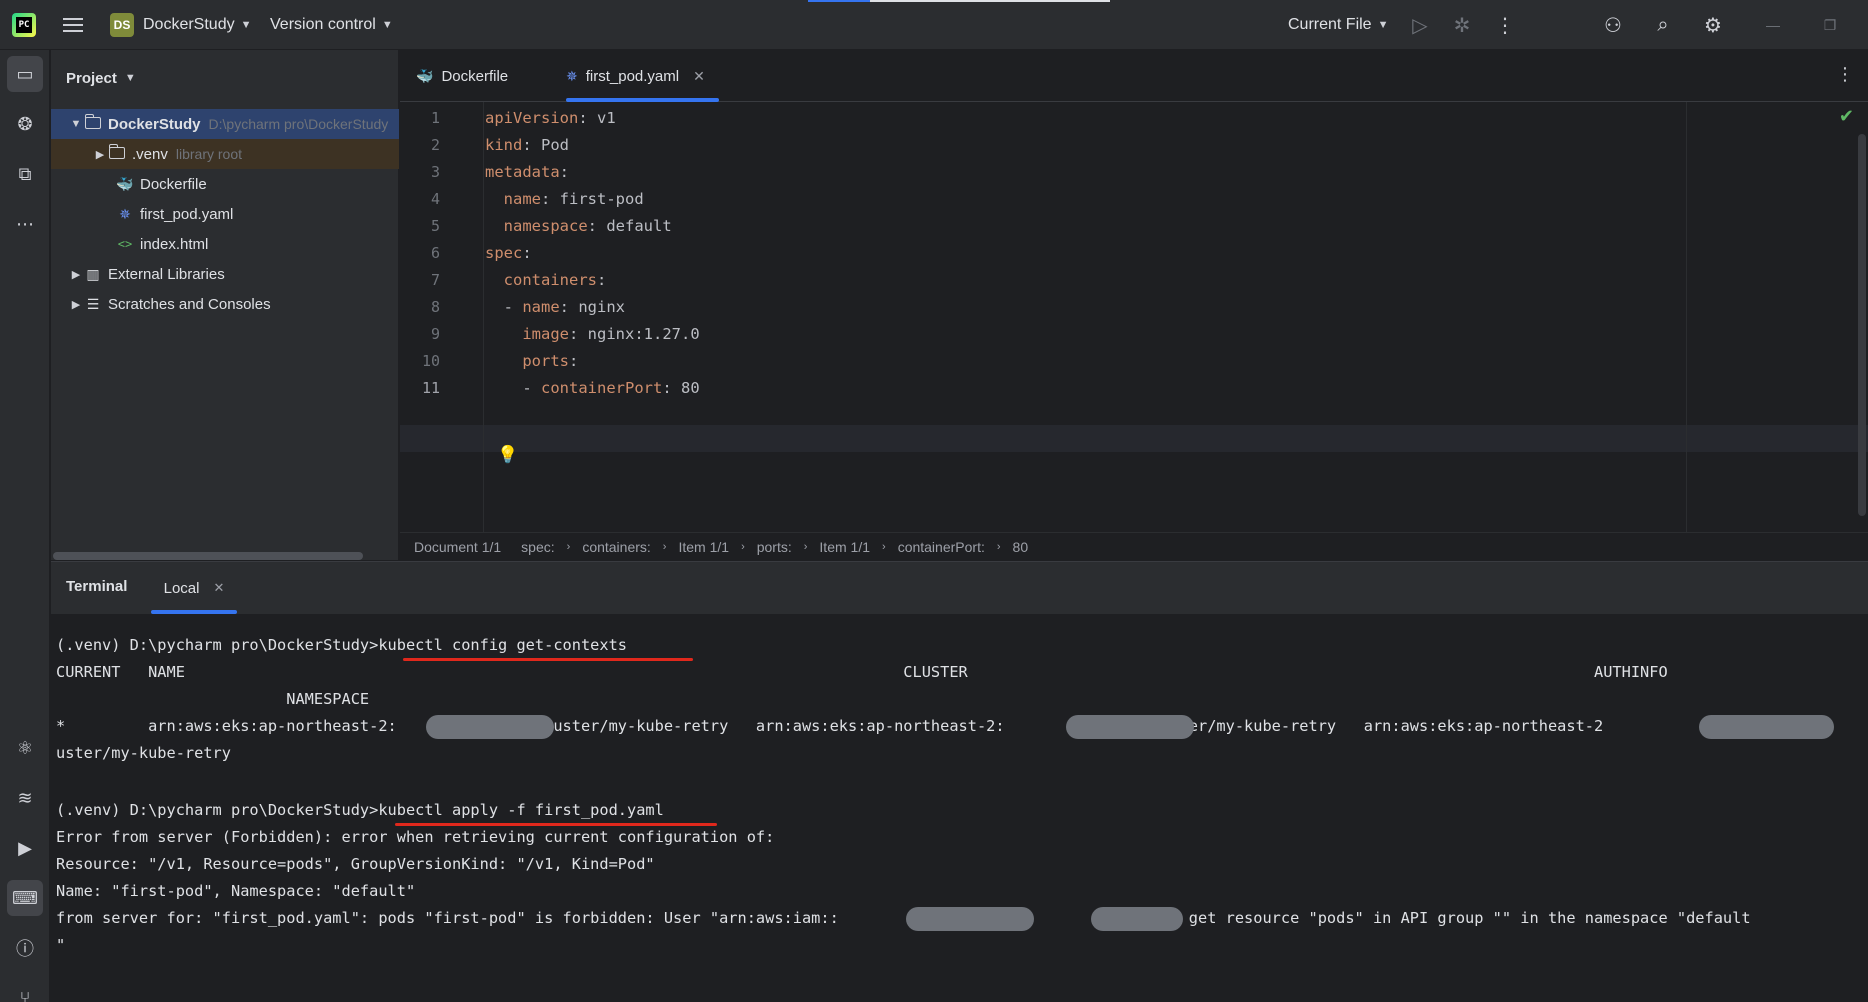 The height and width of the screenshot is (1002, 1868). What do you see at coordinates (25, 848) in the screenshot?
I see `run-tool-icon: ▶` at bounding box center [25, 848].